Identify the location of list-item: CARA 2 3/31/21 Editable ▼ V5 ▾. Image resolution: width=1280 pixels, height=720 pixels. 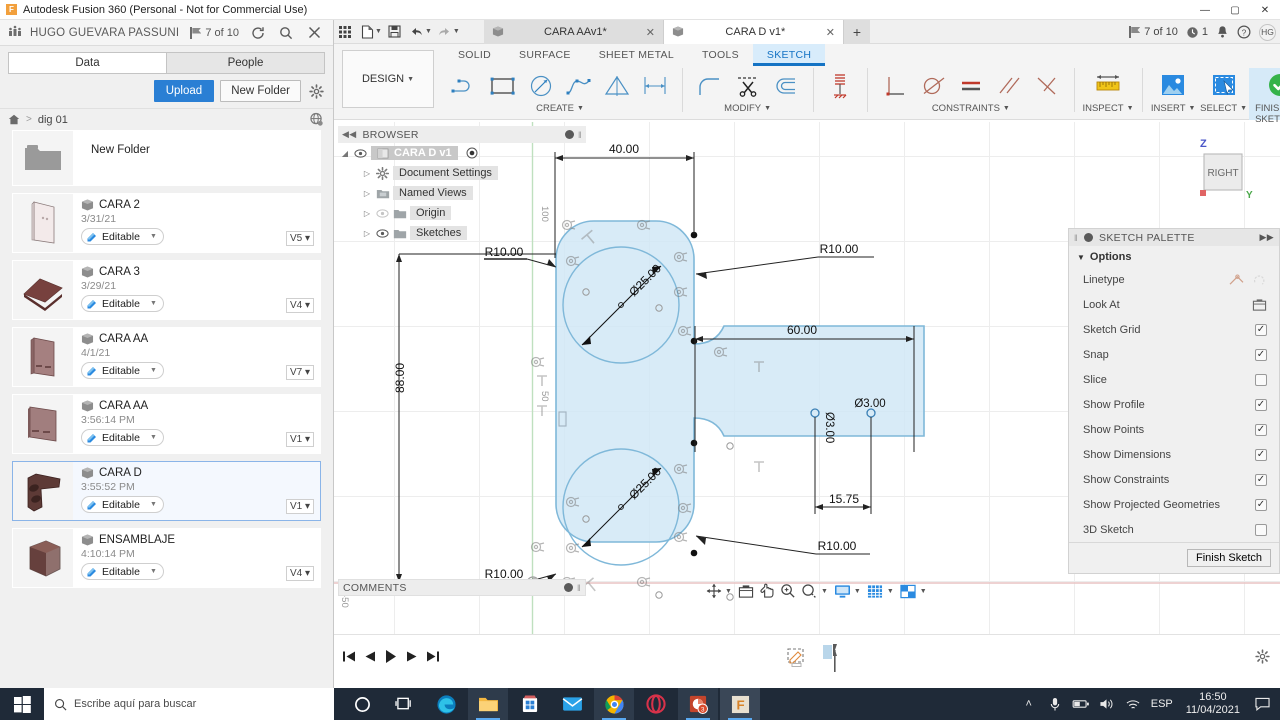
(166, 223).